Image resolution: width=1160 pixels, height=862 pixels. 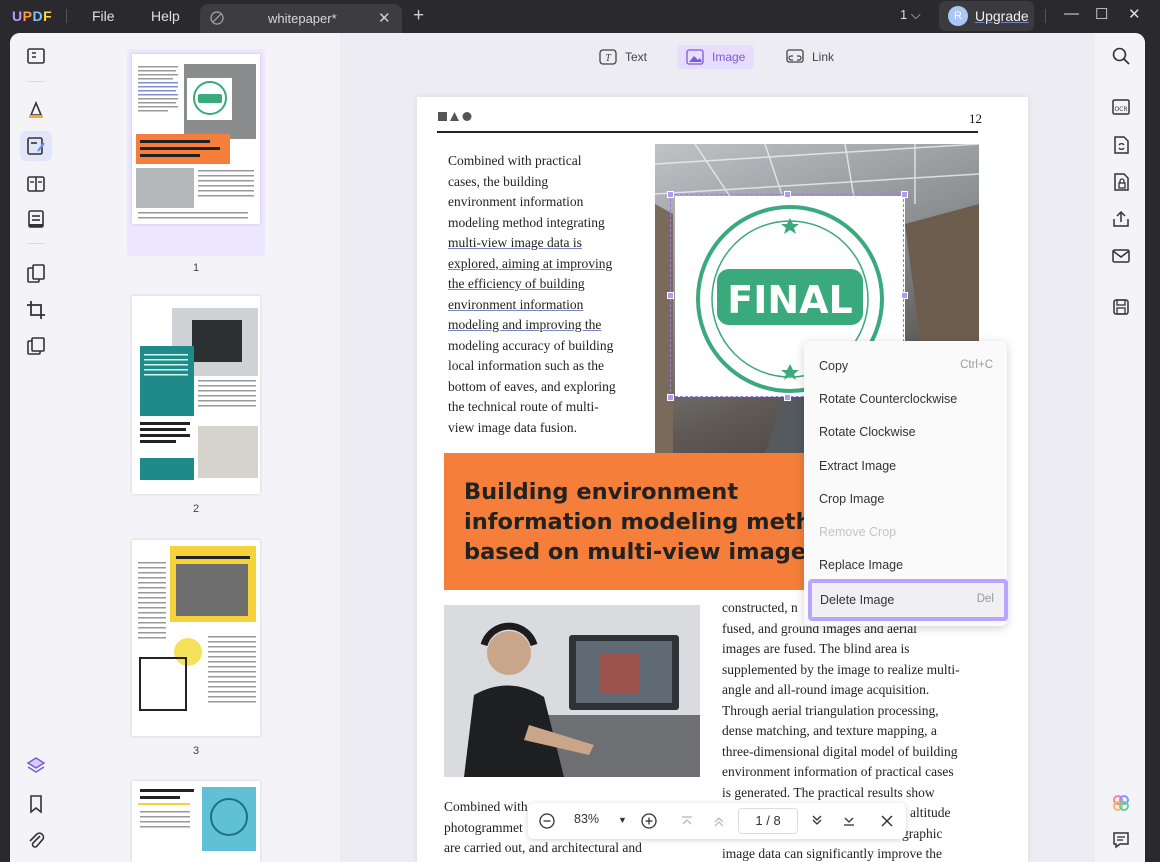 What do you see at coordinates (975, 118) in the screenshot?
I see `page-number: 12` at bounding box center [975, 118].